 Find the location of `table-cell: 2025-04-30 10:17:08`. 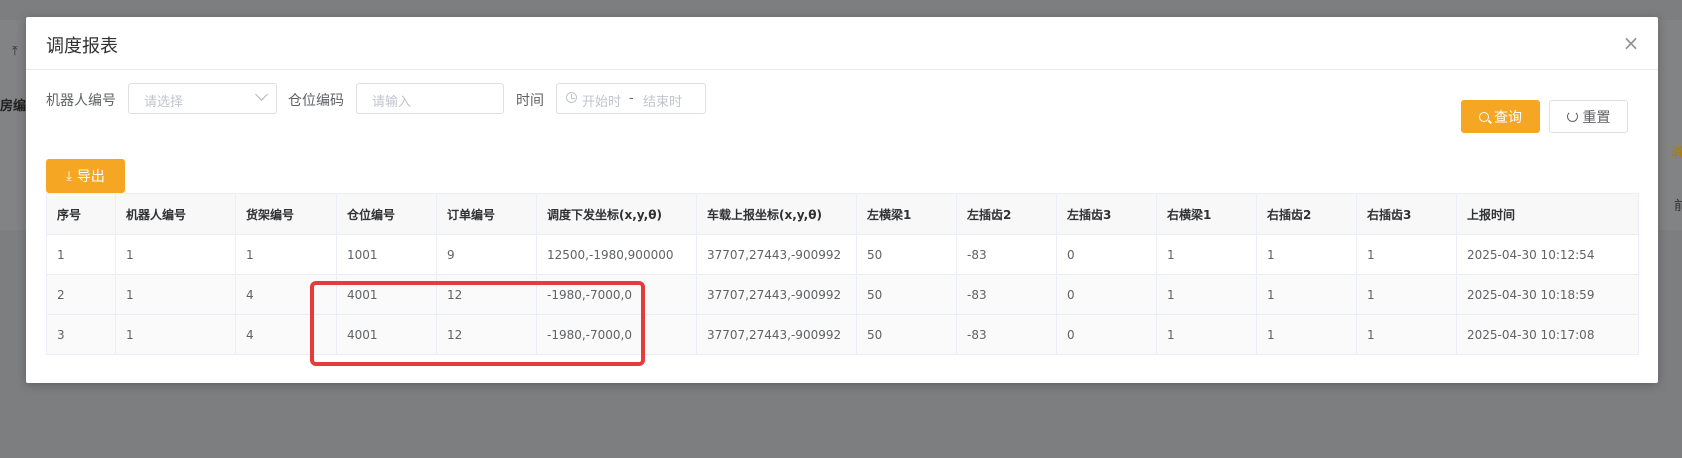

table-cell: 2025-04-30 10:17:08 is located at coordinates (1547, 334).